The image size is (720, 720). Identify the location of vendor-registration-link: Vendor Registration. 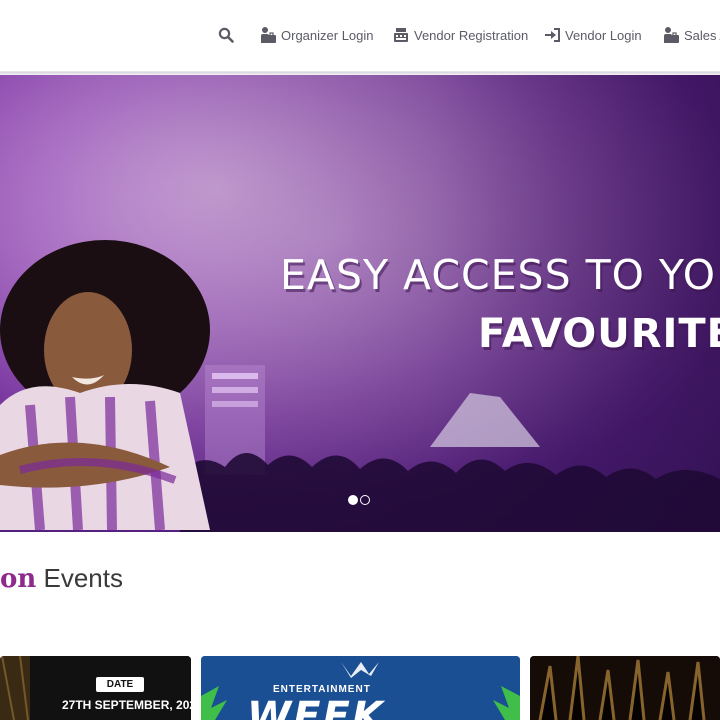
(460, 35).